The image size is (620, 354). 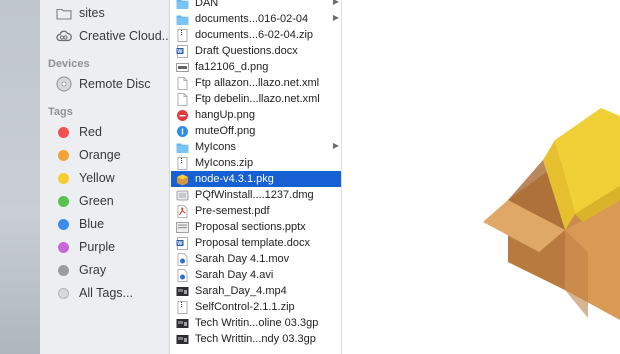 I want to click on file-name: Pre-semest.pdf, so click(x=232, y=211).